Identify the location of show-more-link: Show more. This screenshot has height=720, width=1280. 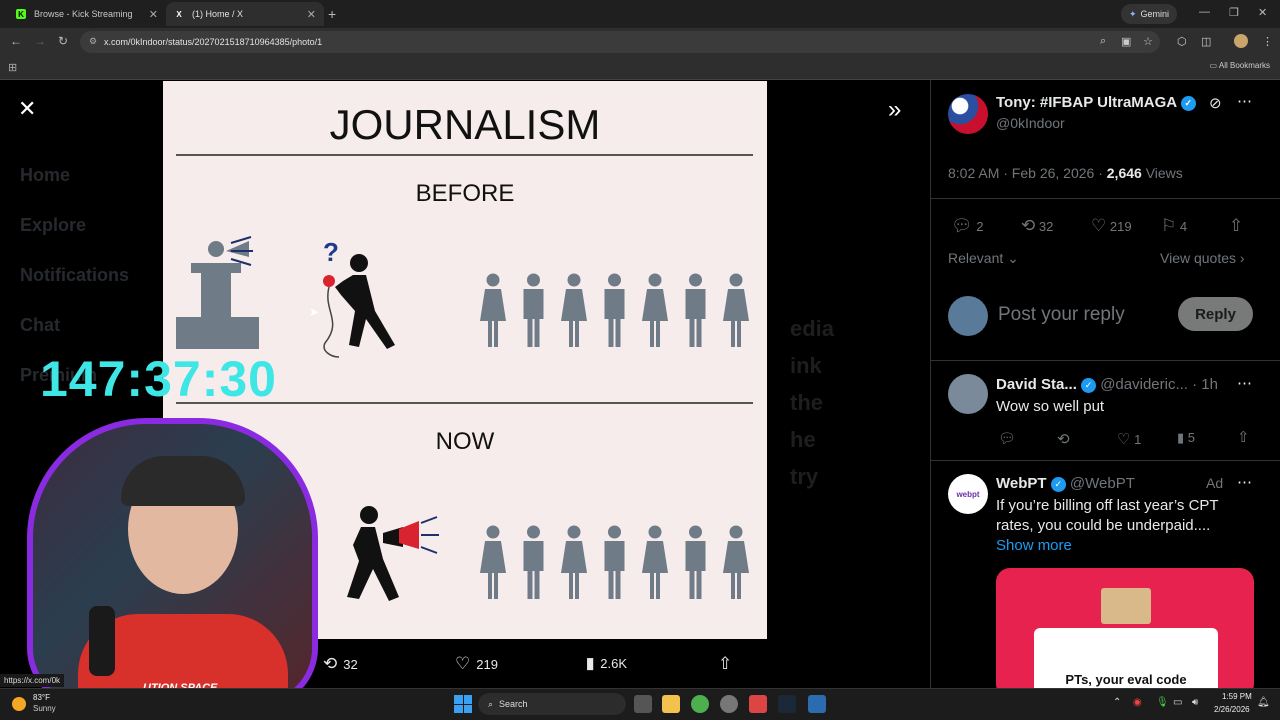
(1034, 545).